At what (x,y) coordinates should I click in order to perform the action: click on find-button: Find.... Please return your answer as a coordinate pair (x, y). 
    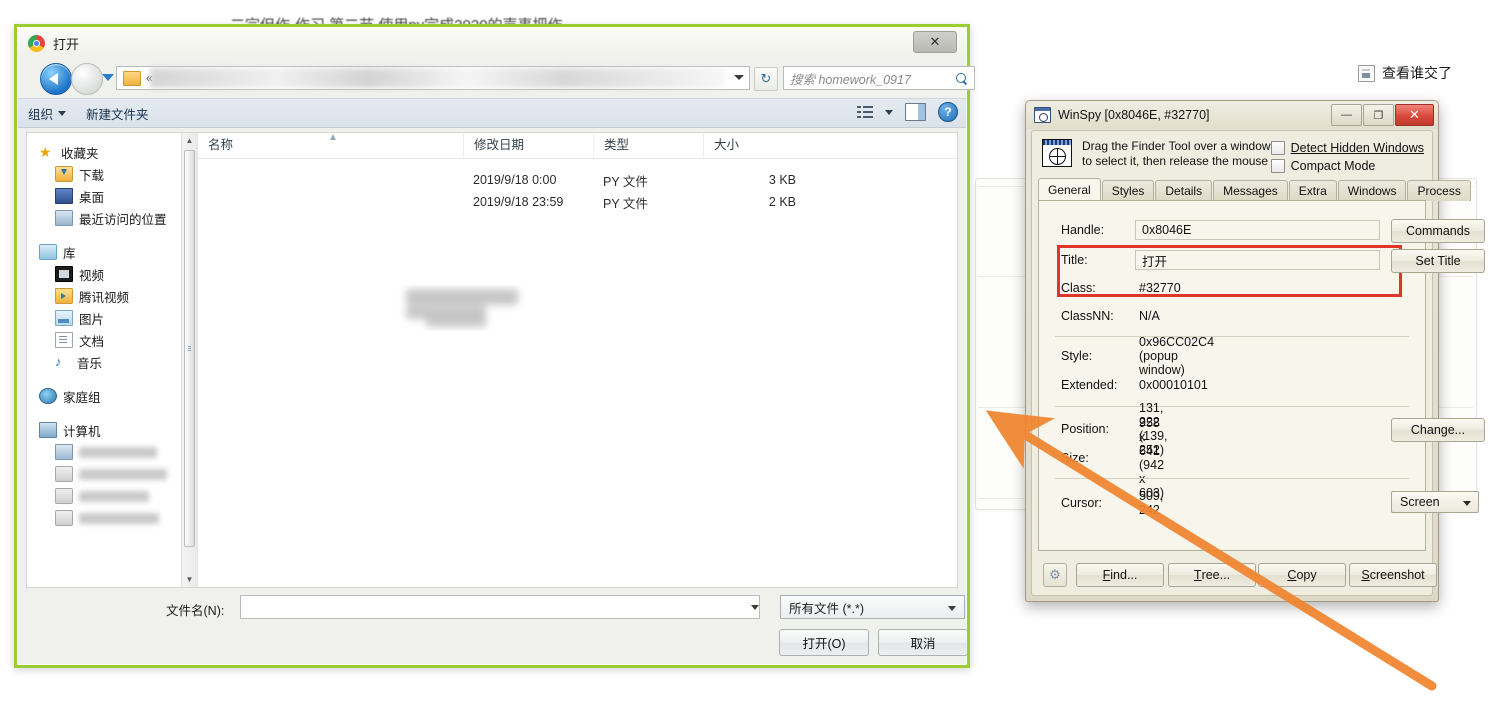
    Looking at the image, I should click on (1120, 575).